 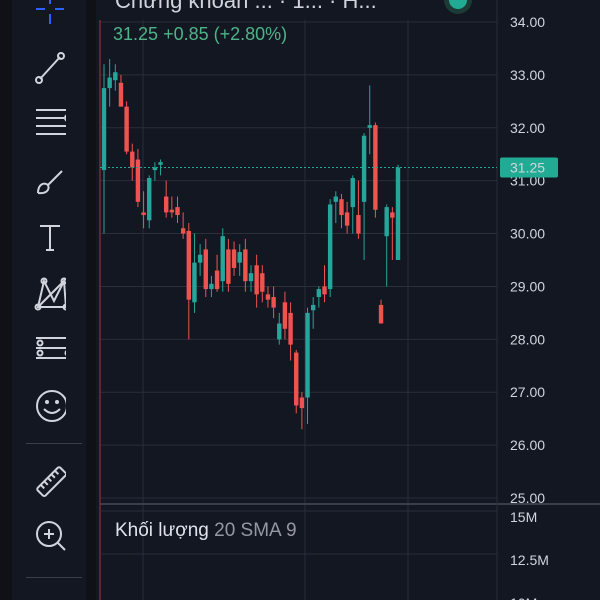 What do you see at coordinates (523, 597) in the screenshot?
I see `volume-tick-label: 10M` at bounding box center [523, 597].